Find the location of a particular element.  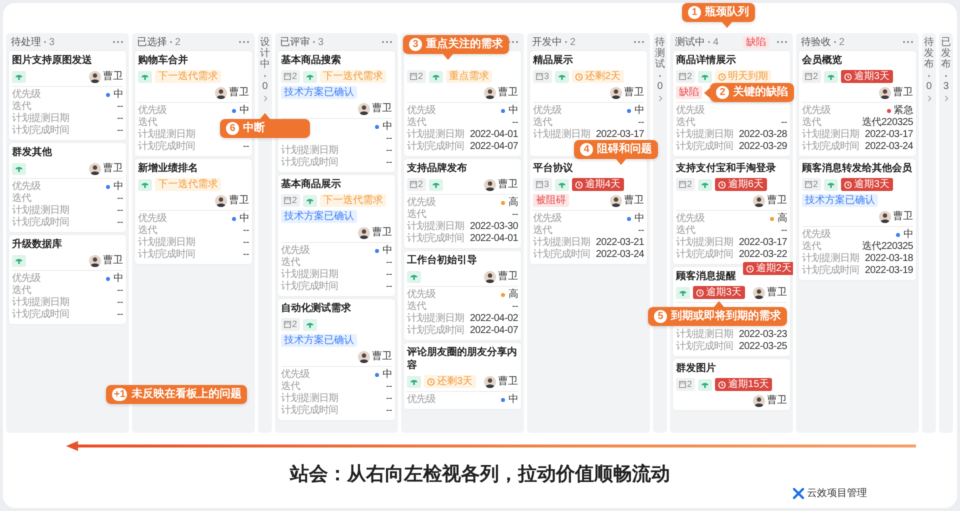

number-badge: 3 is located at coordinates (415, 44).